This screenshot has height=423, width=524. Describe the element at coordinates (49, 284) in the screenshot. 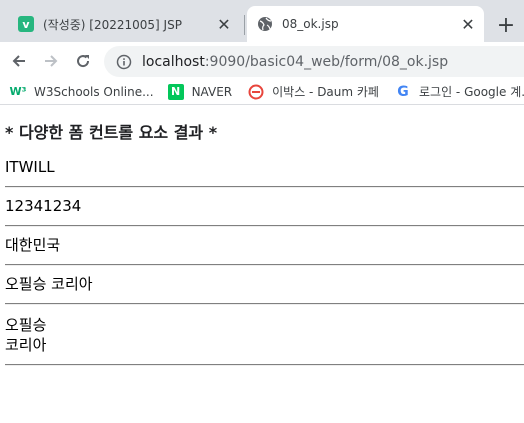

I see `result-text: 오필승 코리아` at that location.